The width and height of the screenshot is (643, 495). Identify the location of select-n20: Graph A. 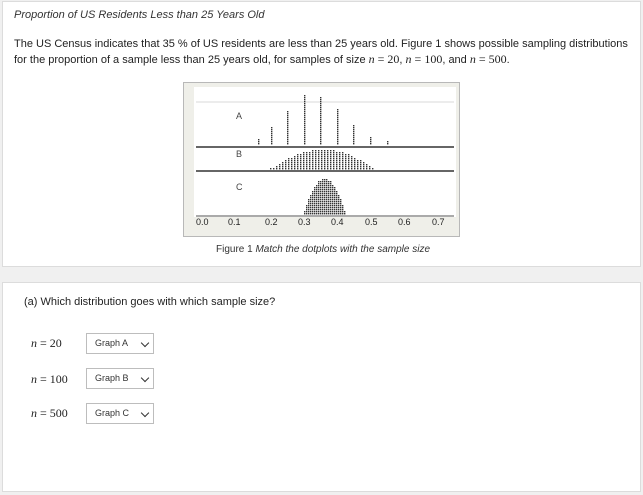
(120, 343).